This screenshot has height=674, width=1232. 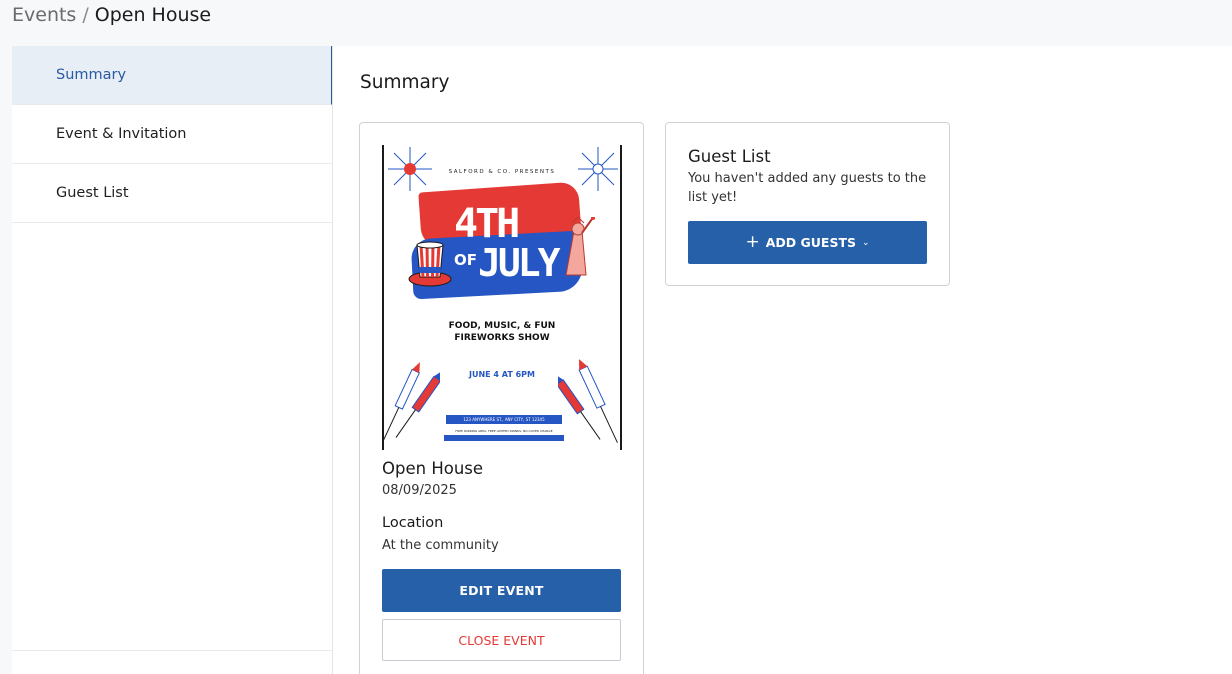 I want to click on sidebar-item-label: Guest List, so click(x=92, y=193).